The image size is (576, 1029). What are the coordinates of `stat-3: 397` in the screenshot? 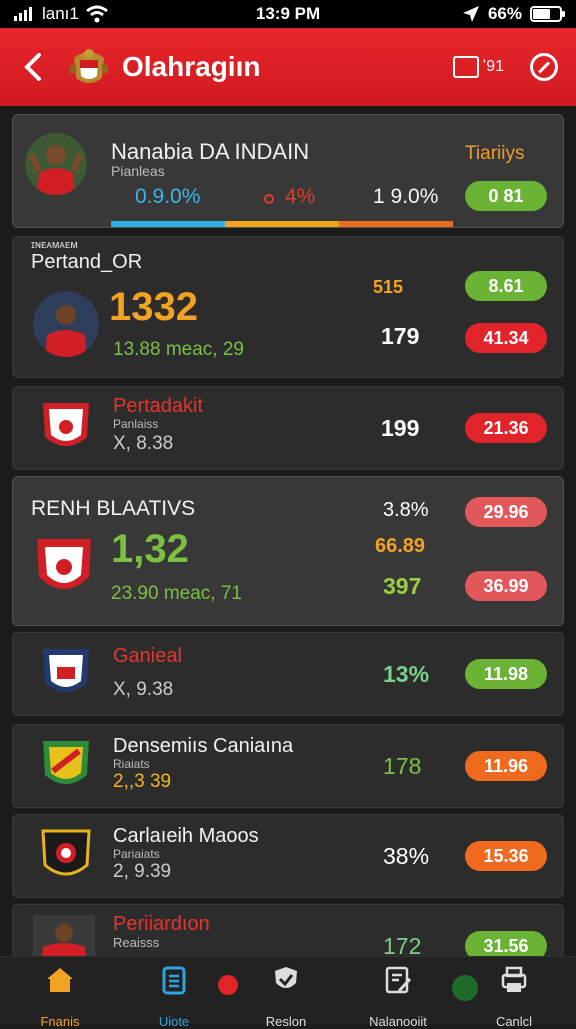 It's located at (402, 586).